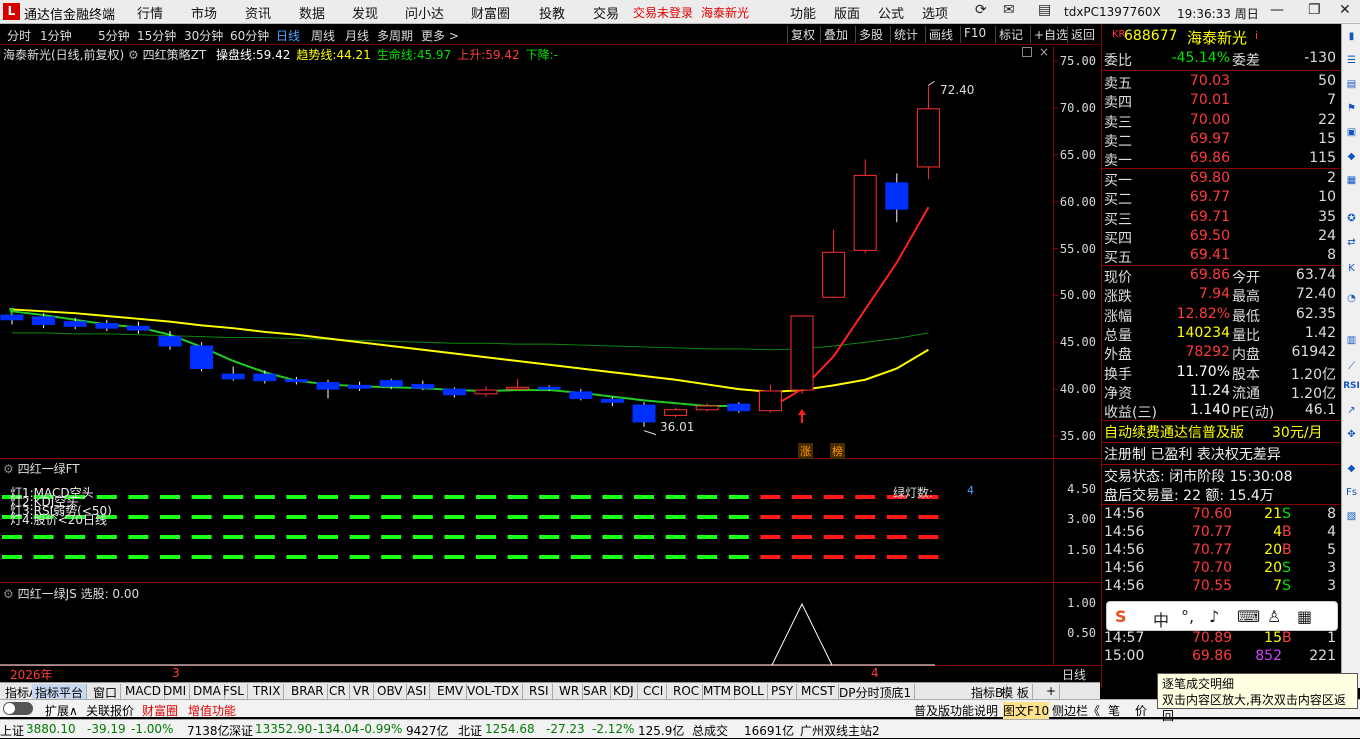 Image resolution: width=1360 pixels, height=739 pixels. What do you see at coordinates (249, 35) in the screenshot?
I see `period-60m: 60分钟` at bounding box center [249, 35].